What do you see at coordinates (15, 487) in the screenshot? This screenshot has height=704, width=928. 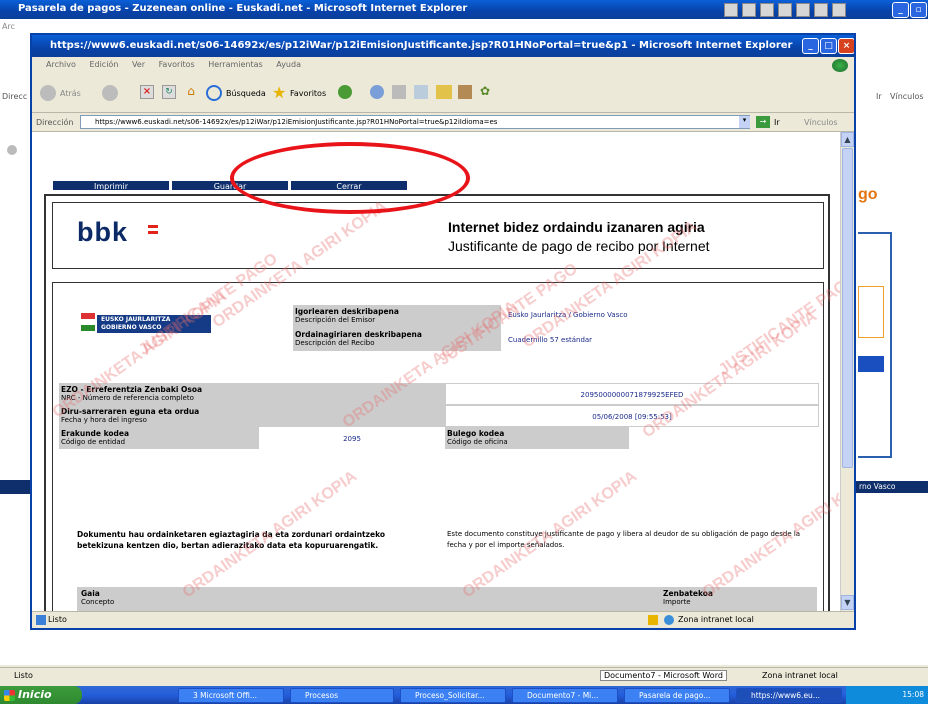 I see `outer-left-bar` at bounding box center [15, 487].